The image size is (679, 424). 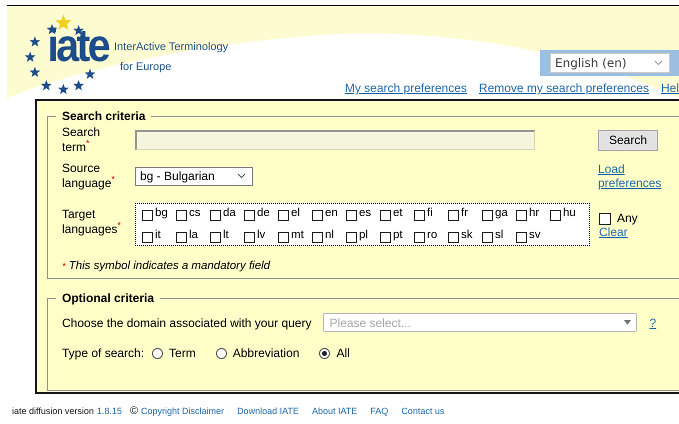 I want to click on checkbox-label: la, so click(x=193, y=235).